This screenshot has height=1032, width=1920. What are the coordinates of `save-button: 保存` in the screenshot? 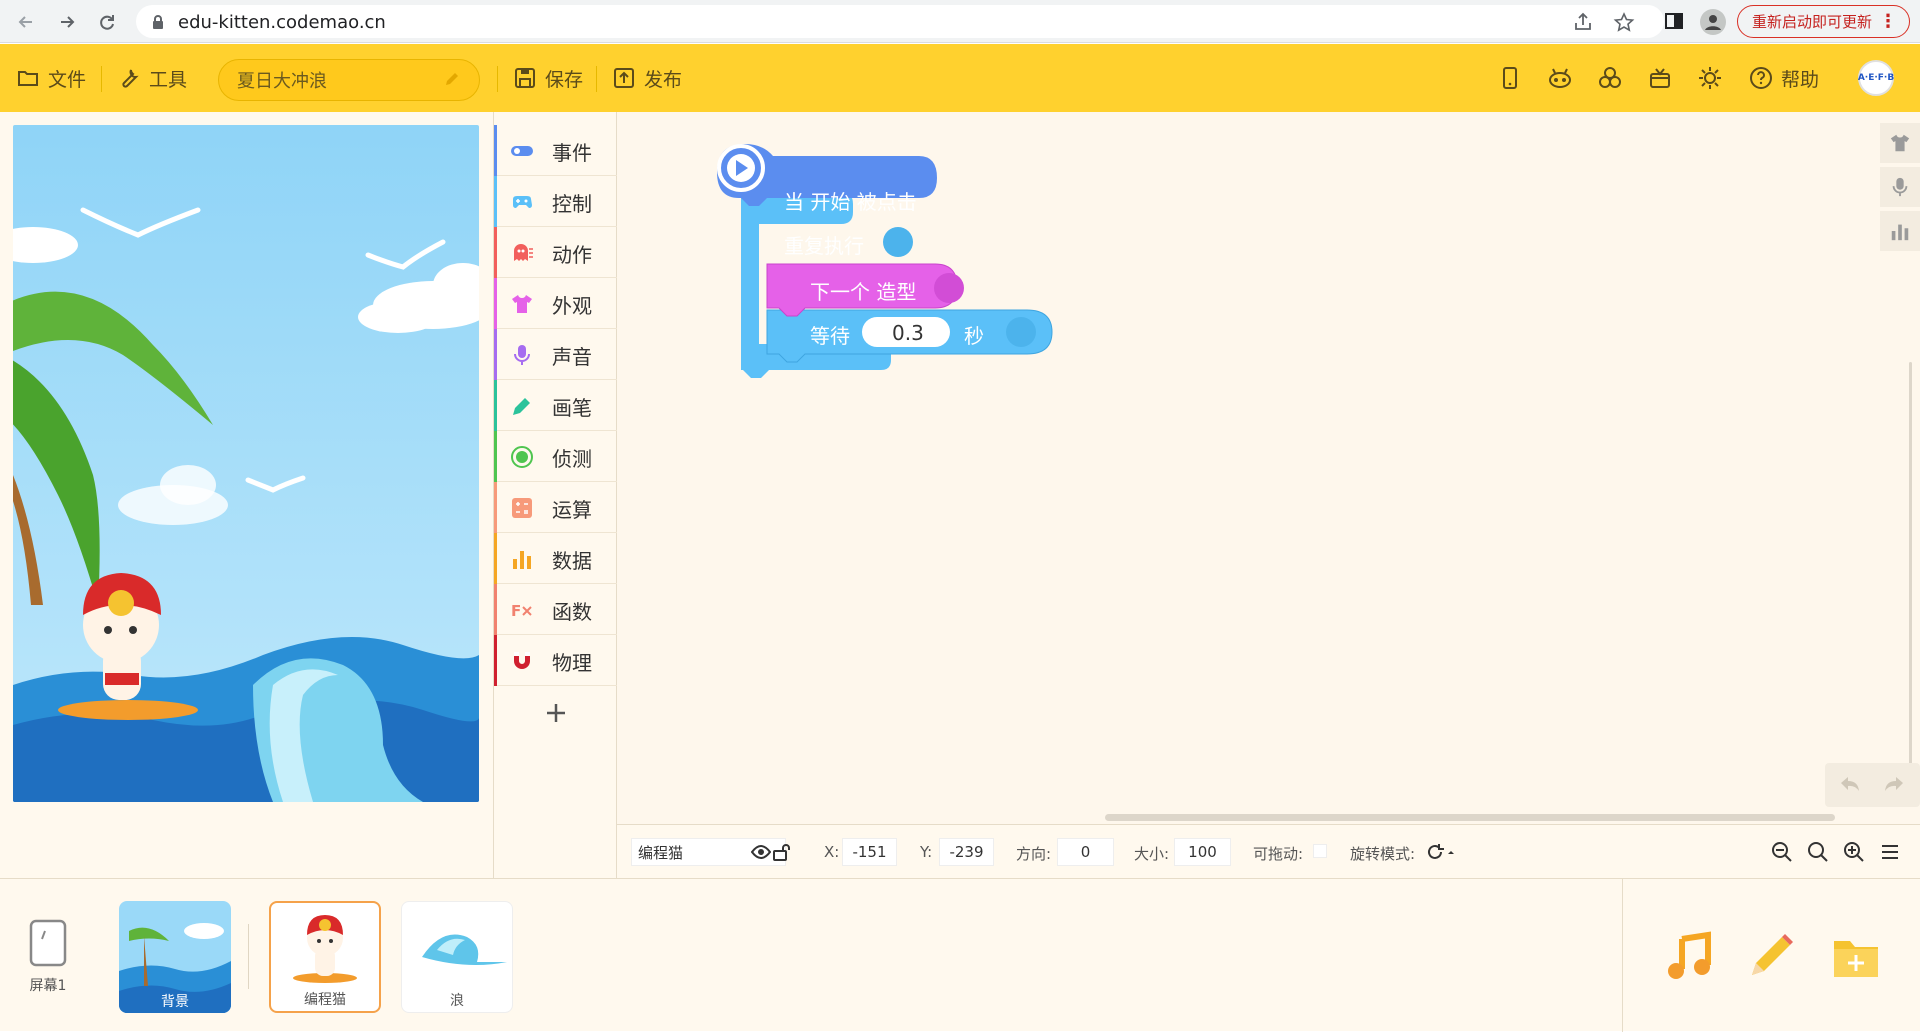 It's located at (548, 78).